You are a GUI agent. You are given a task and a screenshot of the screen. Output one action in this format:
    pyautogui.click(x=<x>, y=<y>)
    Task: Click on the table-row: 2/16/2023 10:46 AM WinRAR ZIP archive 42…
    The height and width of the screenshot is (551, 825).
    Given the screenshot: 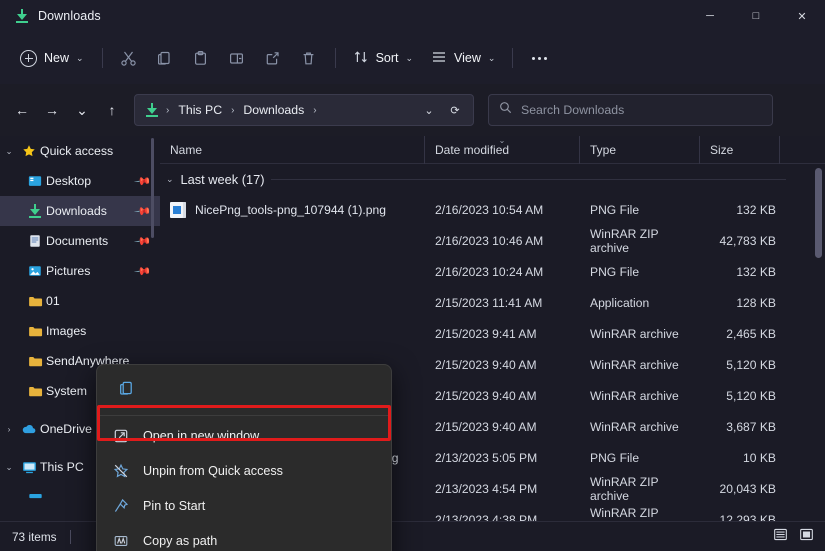 What is the action you would take?
    pyautogui.click(x=492, y=240)
    